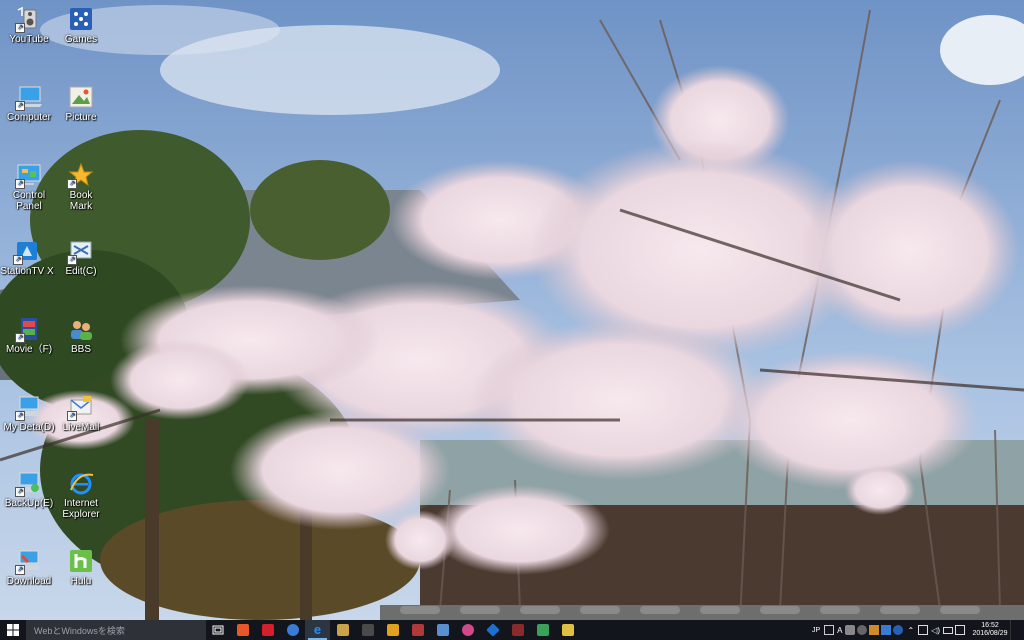 The width and height of the screenshot is (1024, 640). I want to click on drive-icon: ↗, so click(28, 407).